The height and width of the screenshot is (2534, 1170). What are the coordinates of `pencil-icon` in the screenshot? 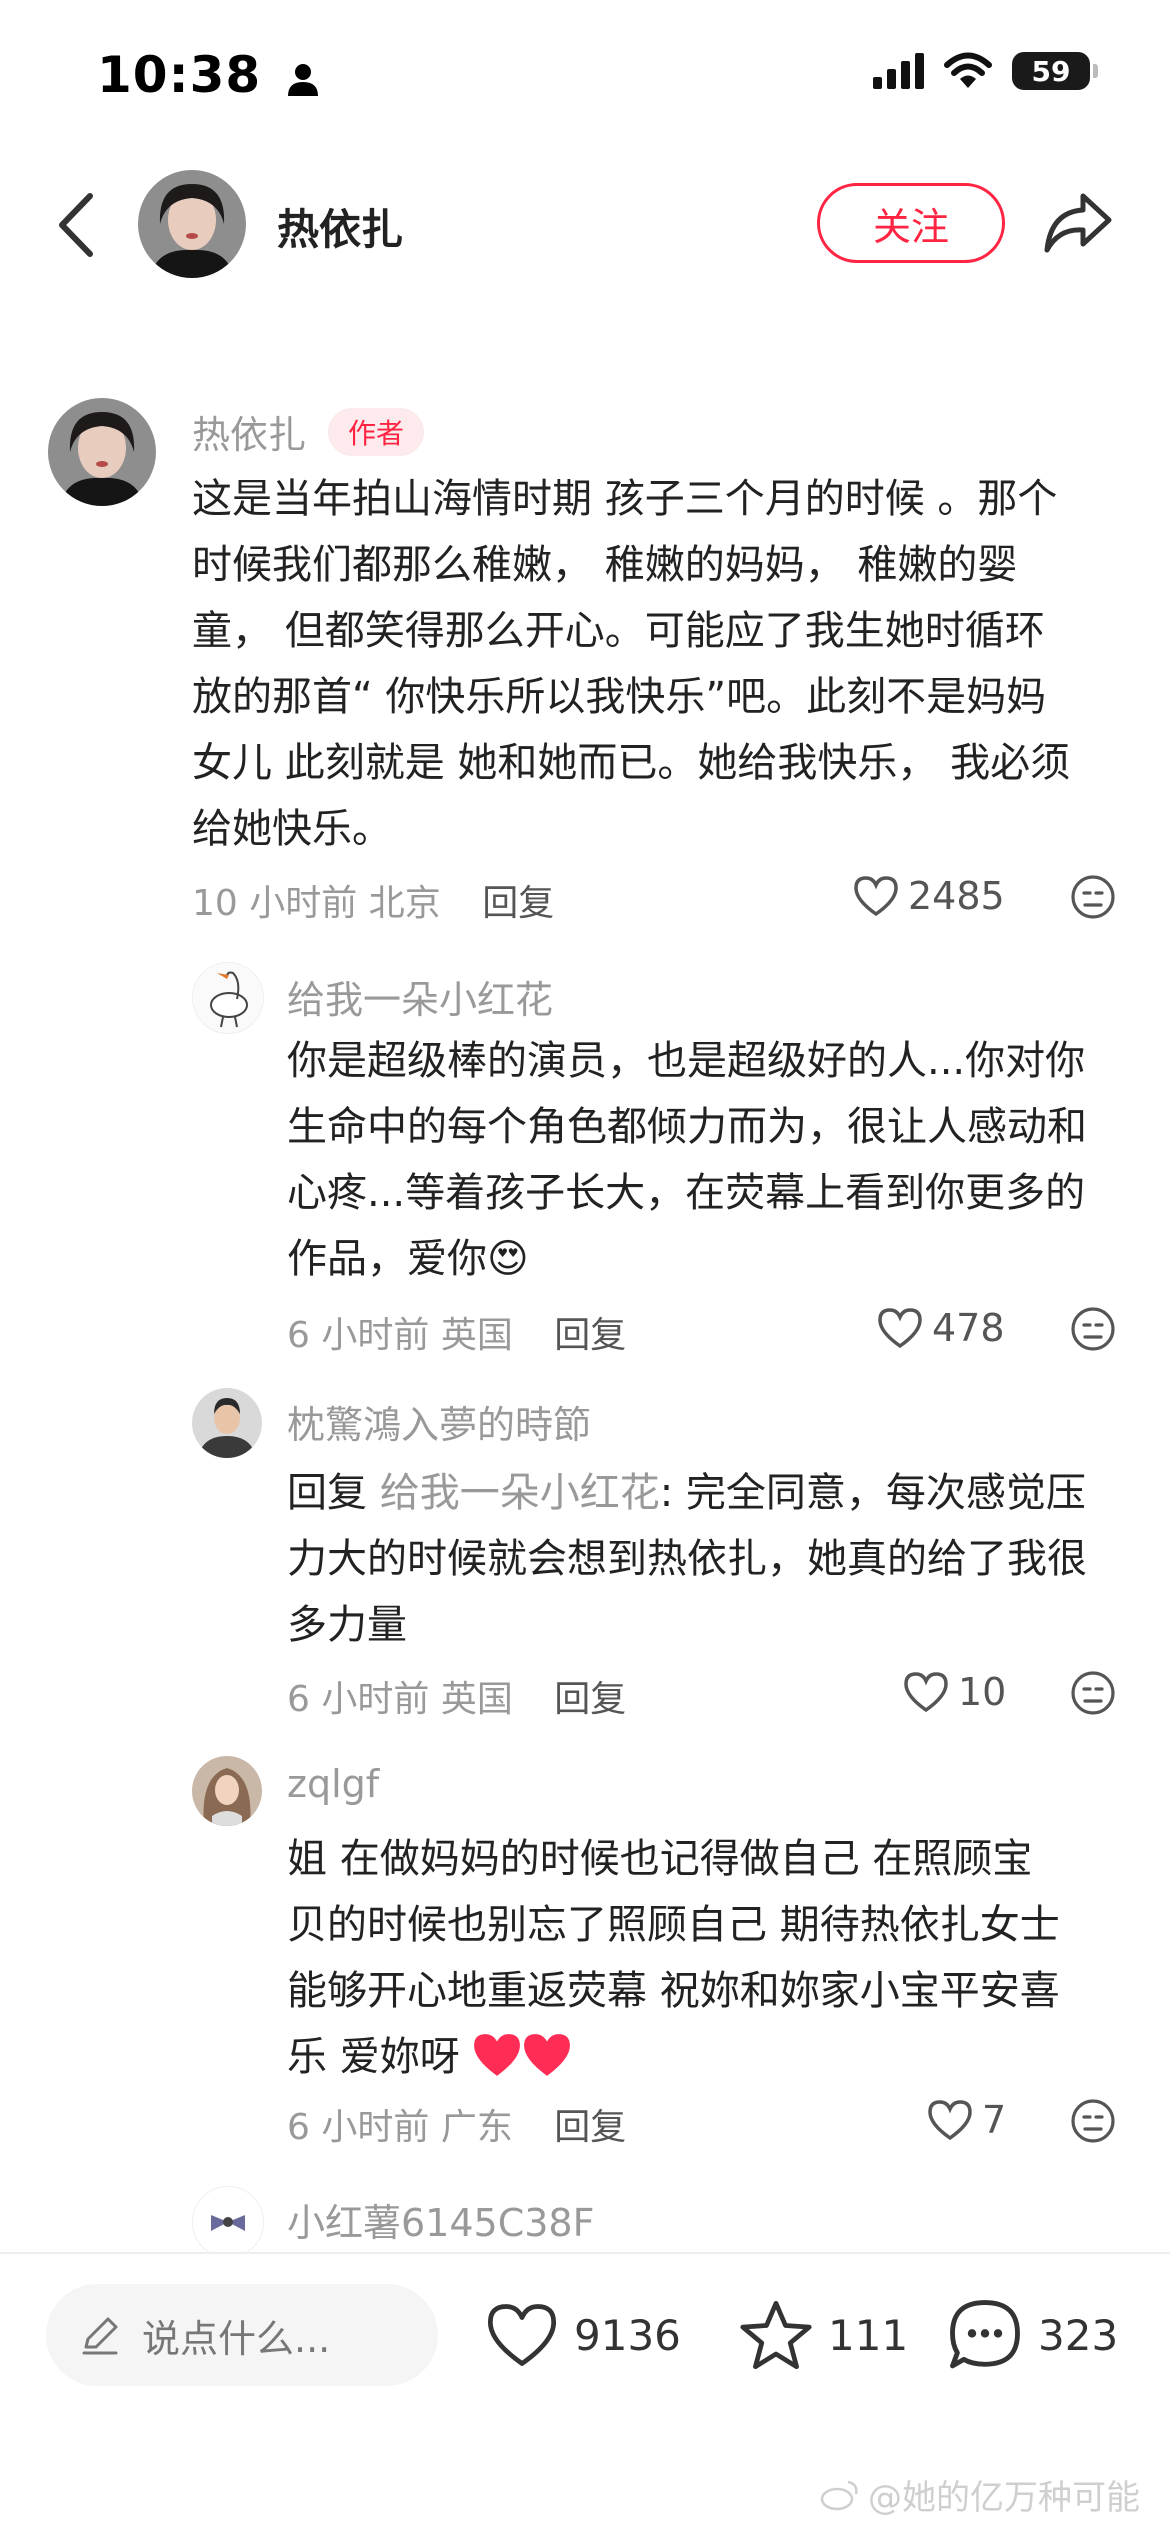 It's located at (100, 2336).